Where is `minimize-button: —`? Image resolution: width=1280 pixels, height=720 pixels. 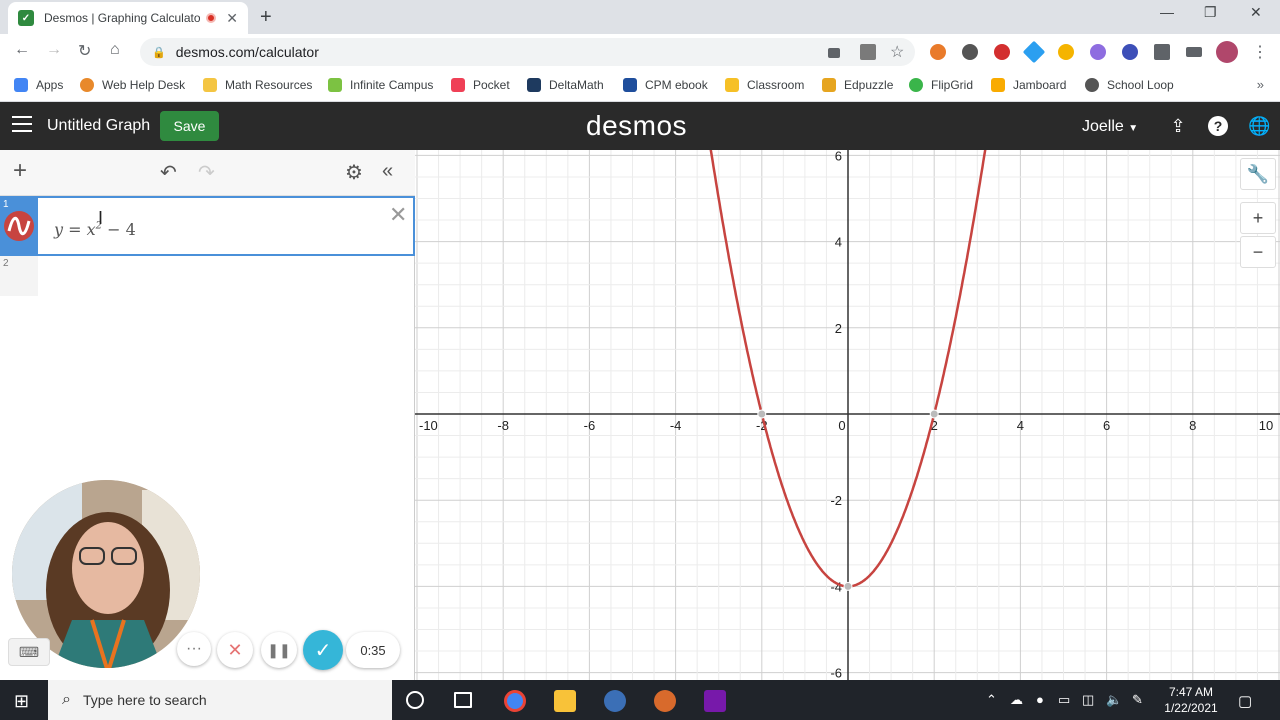
minimize-button: — is located at coordinates (1167, 12).